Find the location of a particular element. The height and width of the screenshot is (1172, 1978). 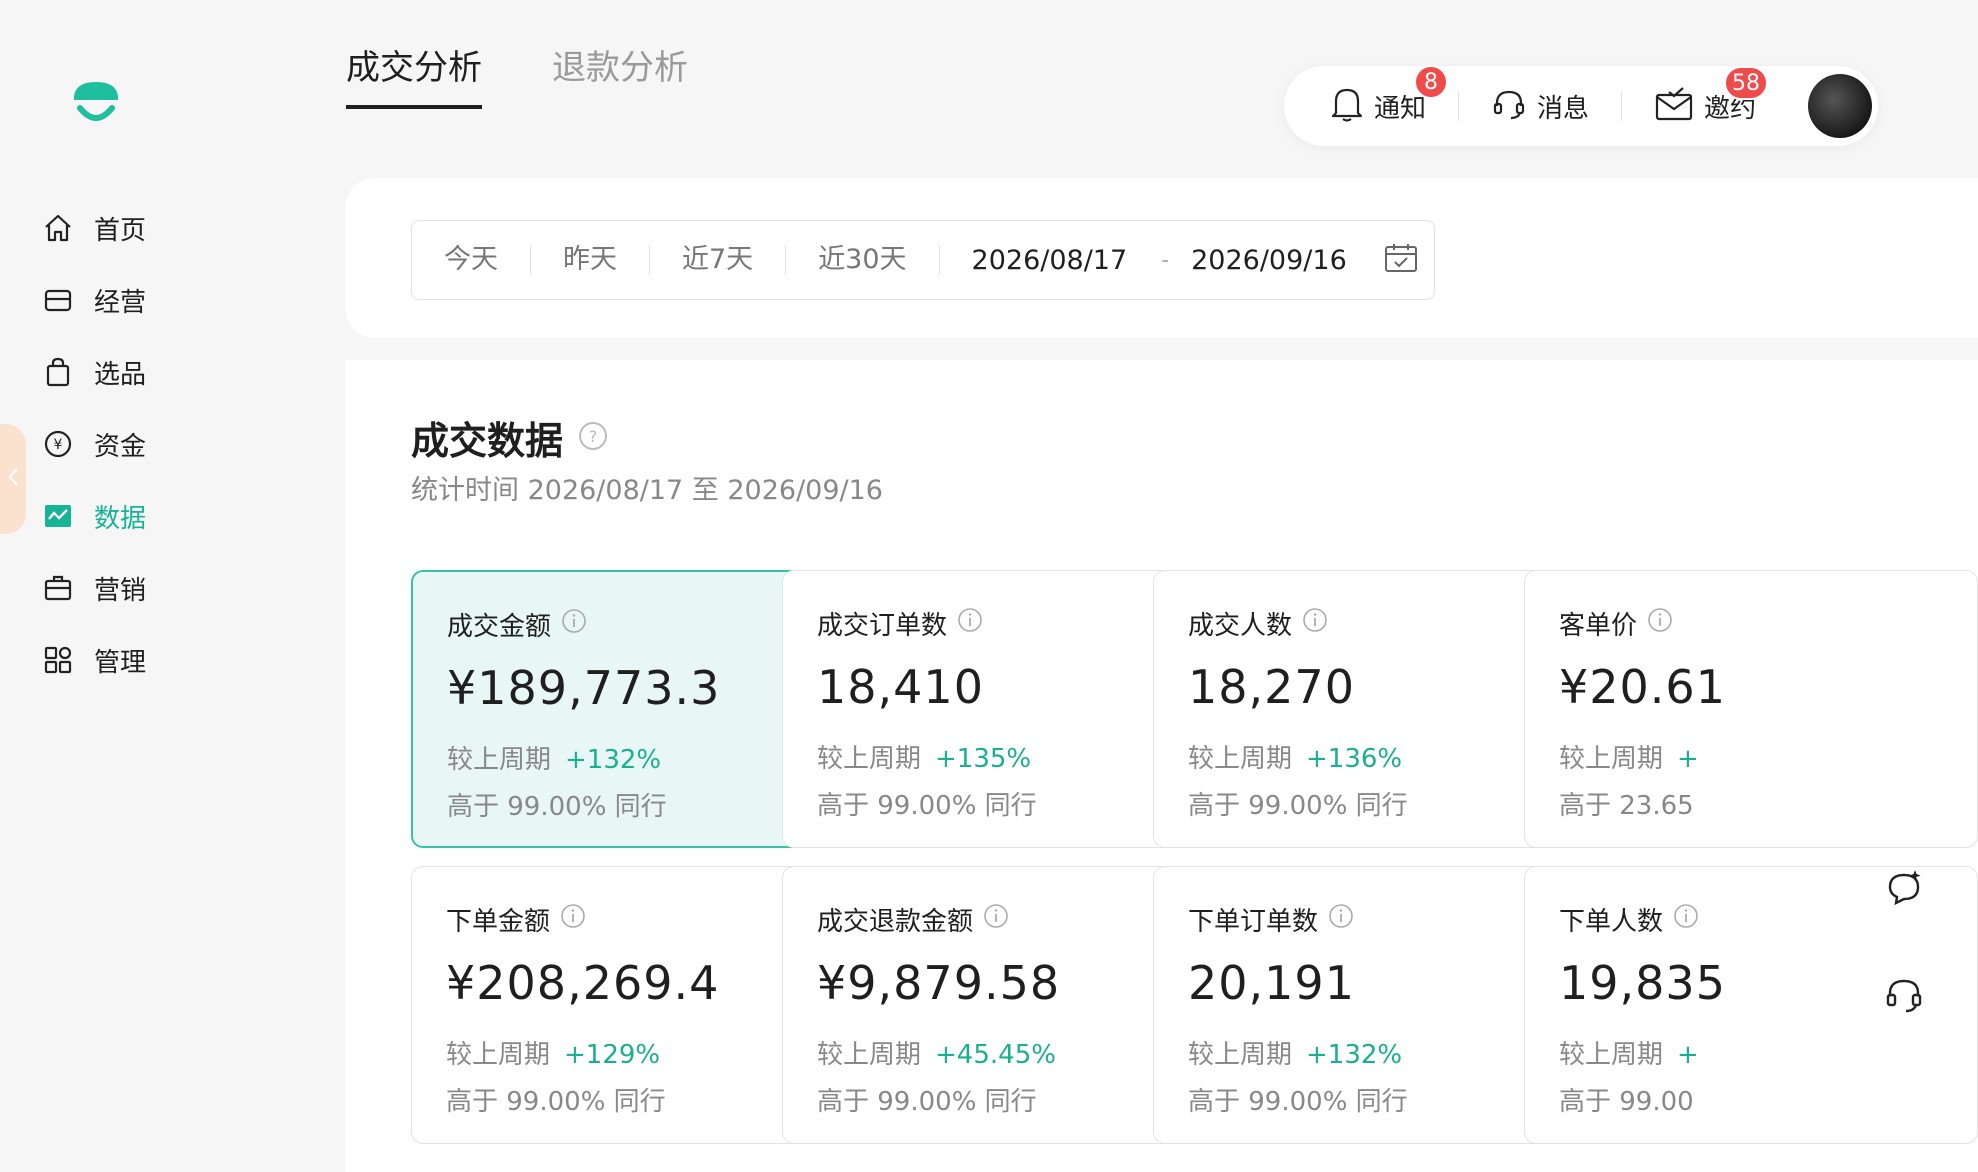

logo-icon is located at coordinates (96, 104).